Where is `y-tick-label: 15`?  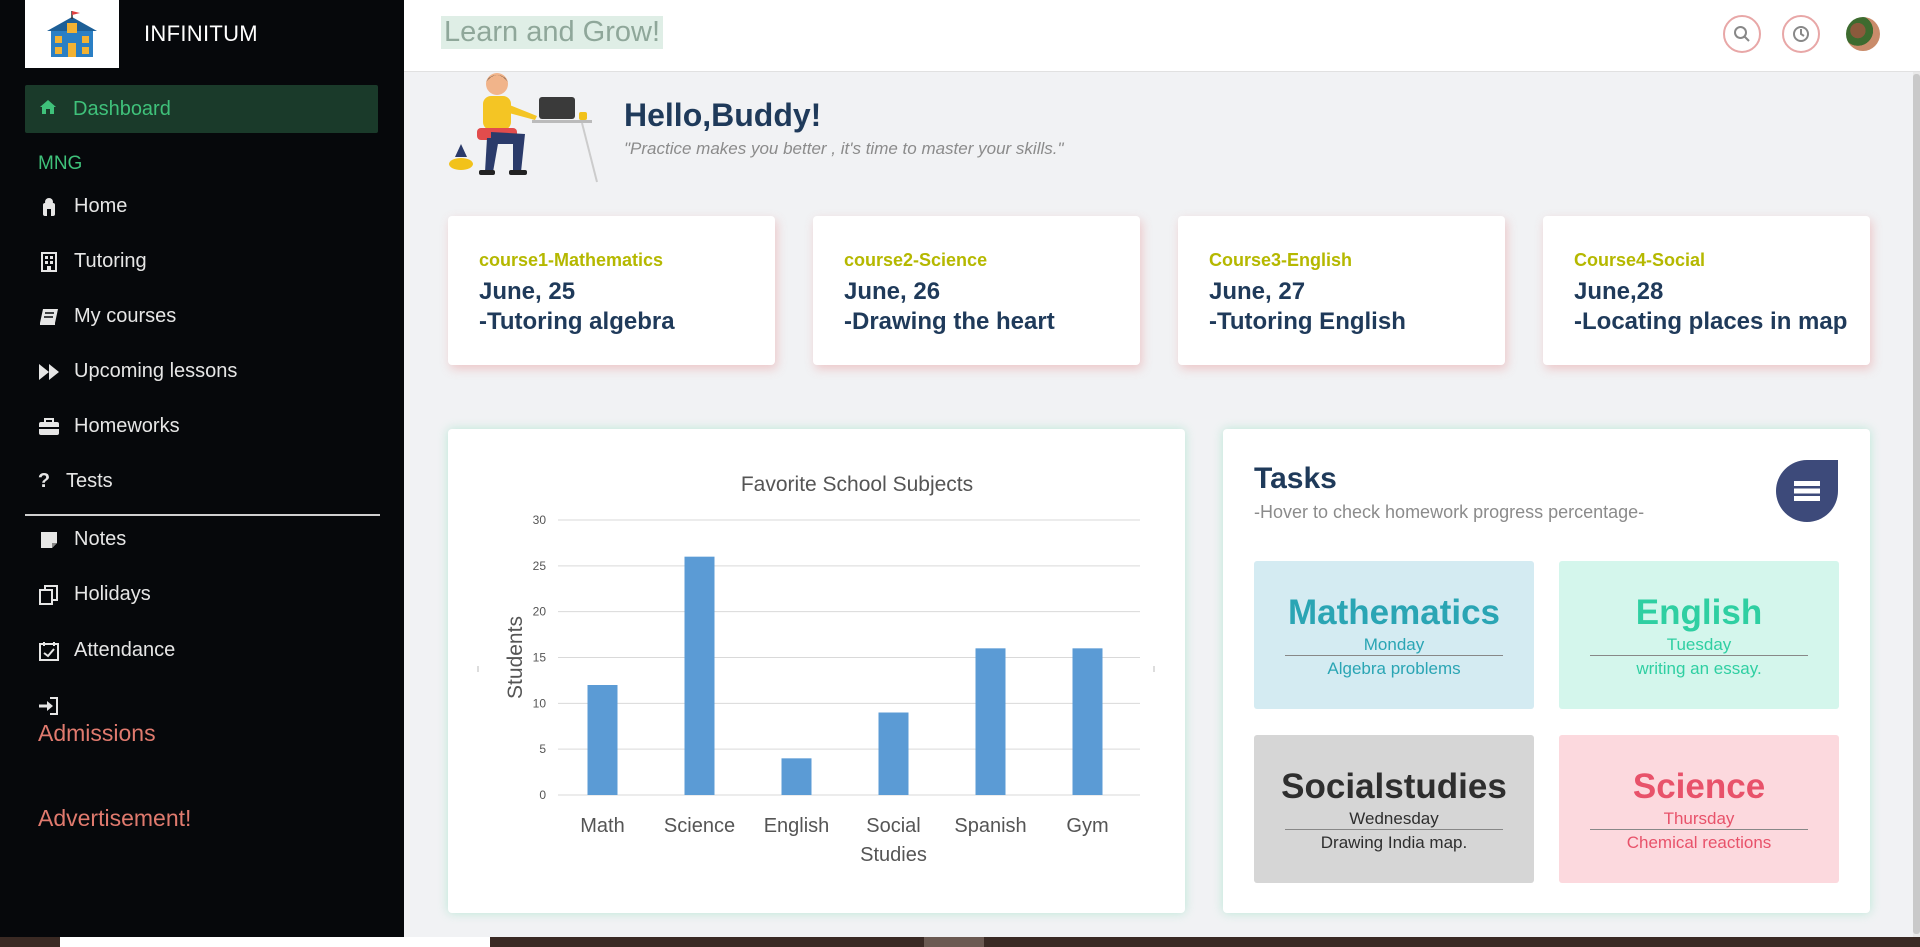 y-tick-label: 15 is located at coordinates (540, 658).